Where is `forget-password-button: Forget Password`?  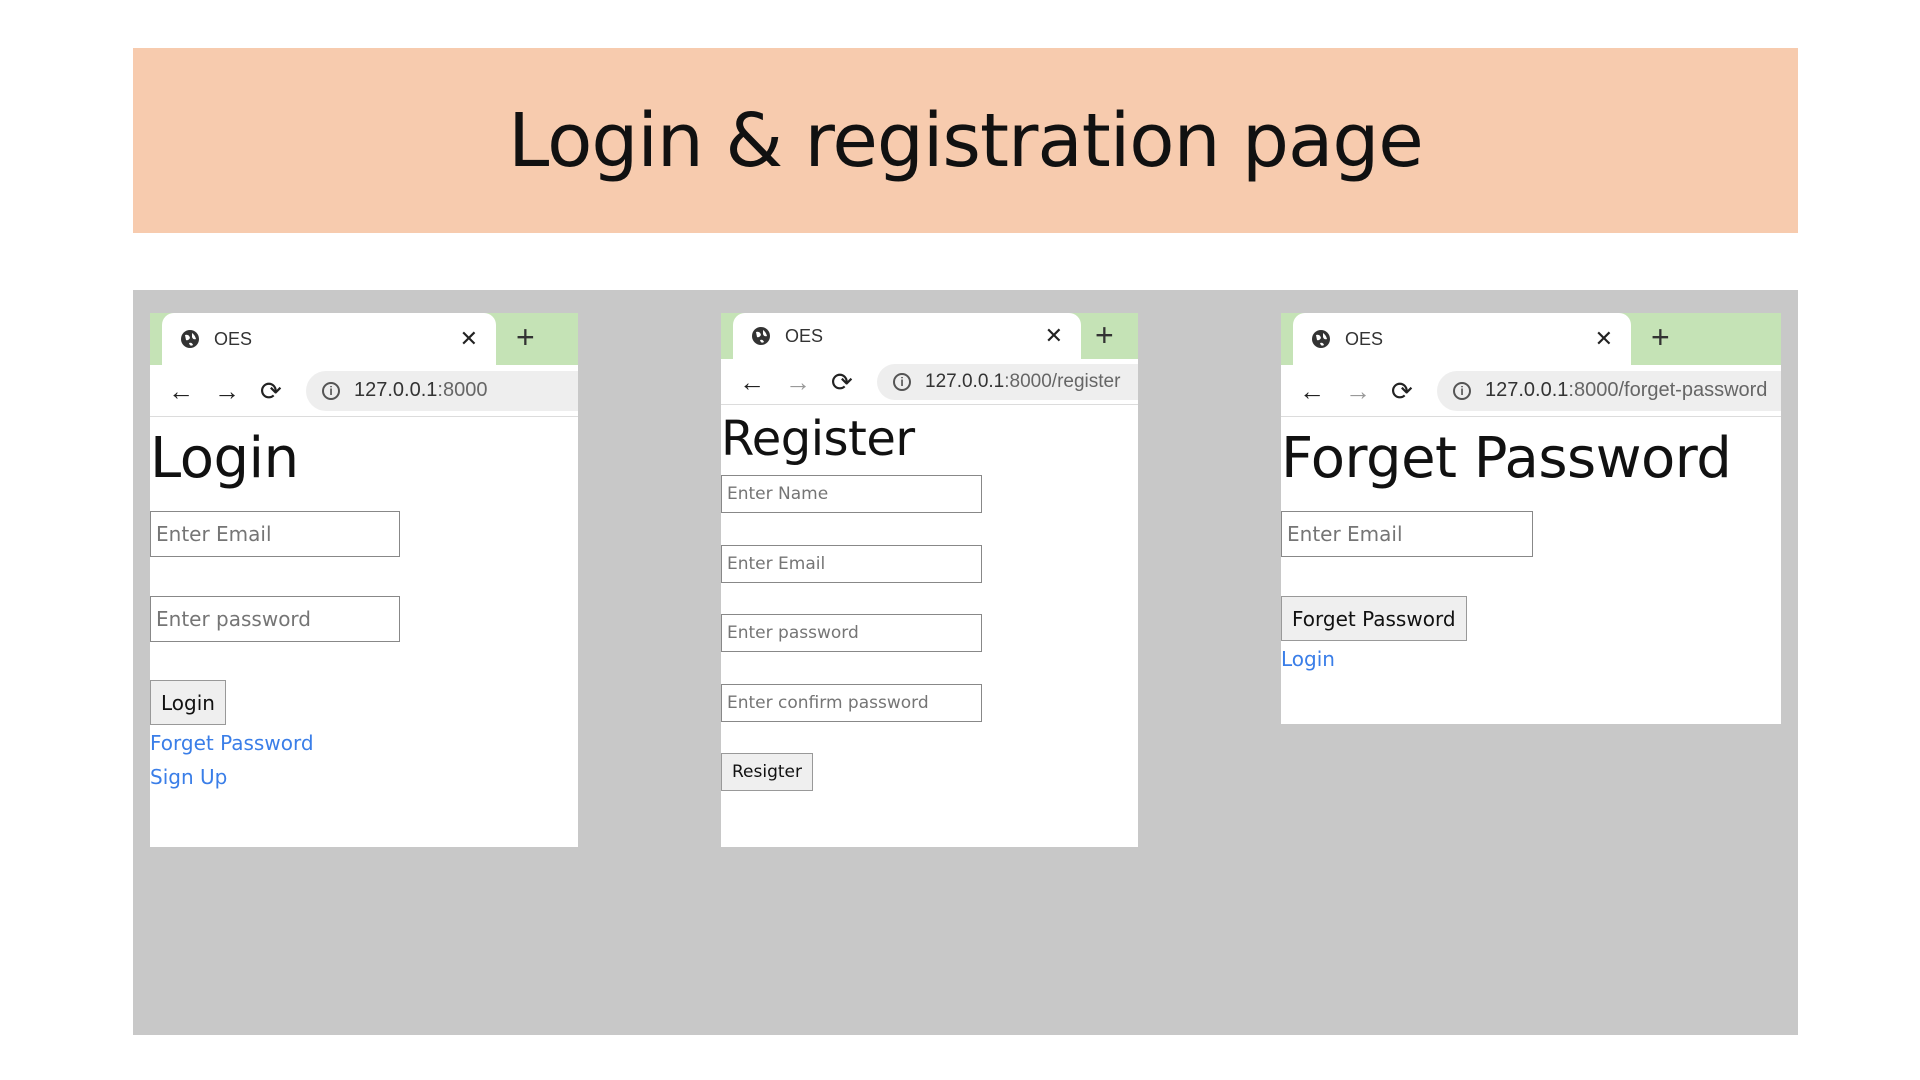 forget-password-button: Forget Password is located at coordinates (1374, 618).